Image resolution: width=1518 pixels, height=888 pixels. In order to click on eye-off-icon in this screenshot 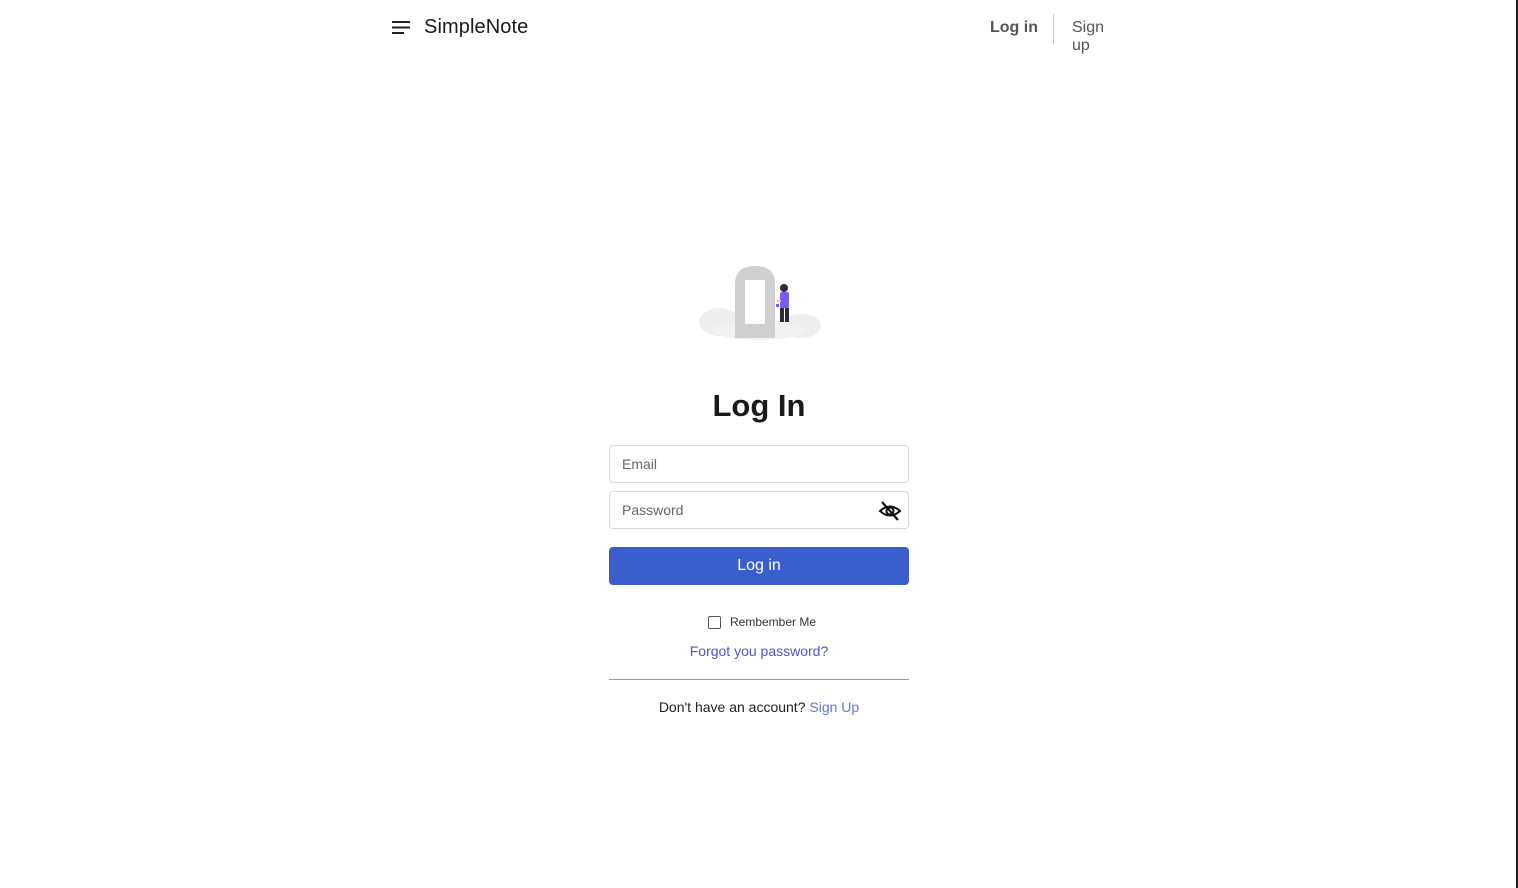, I will do `click(890, 511)`.